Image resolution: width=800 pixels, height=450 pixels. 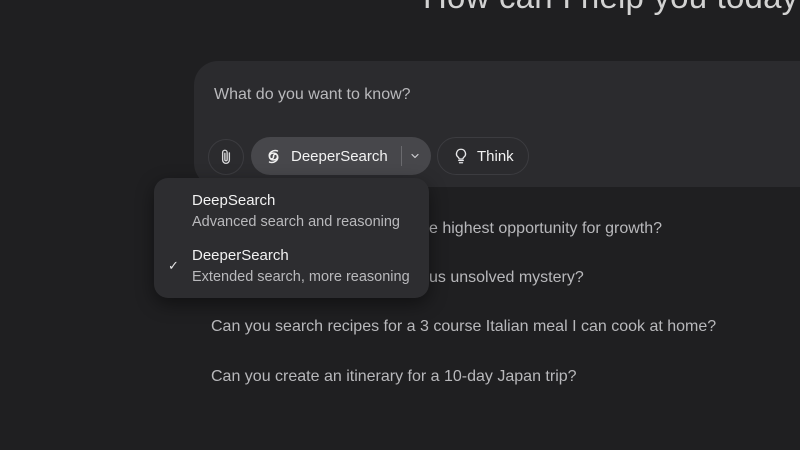 What do you see at coordinates (611, 8) in the screenshot?
I see `page-title: How can I help you today?` at bounding box center [611, 8].